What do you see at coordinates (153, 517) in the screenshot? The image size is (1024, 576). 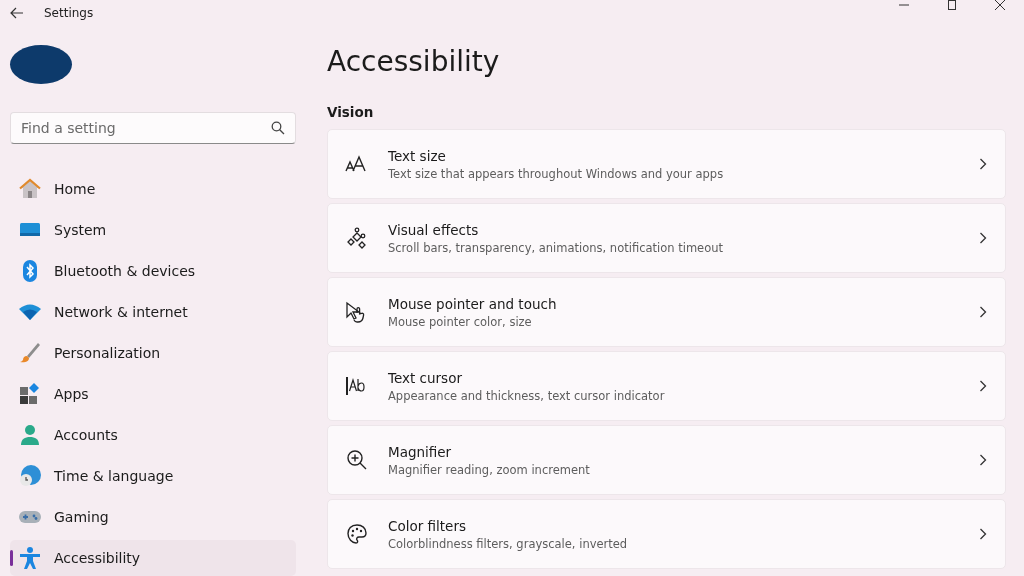 I see `nav-item: Gaming` at bounding box center [153, 517].